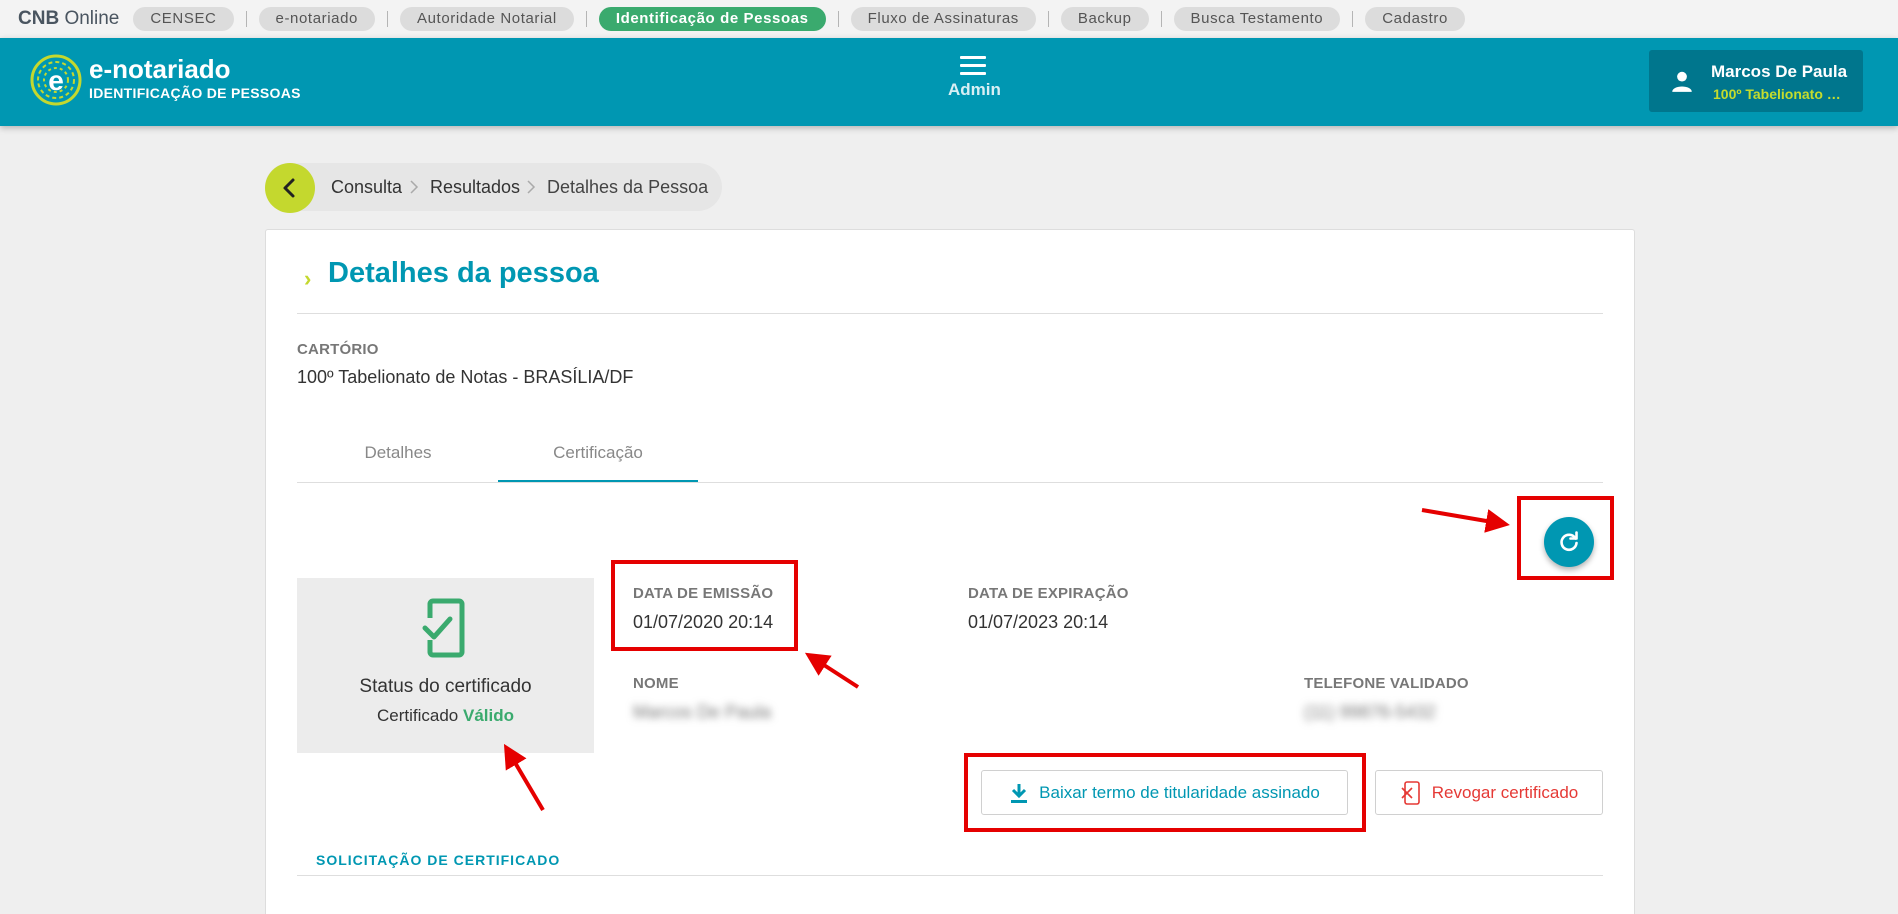 Image resolution: width=1898 pixels, height=914 pixels. What do you see at coordinates (1048, 593) in the screenshot?
I see `data-expiracao-label: DATA DE EXPIRAÇÃO` at bounding box center [1048, 593].